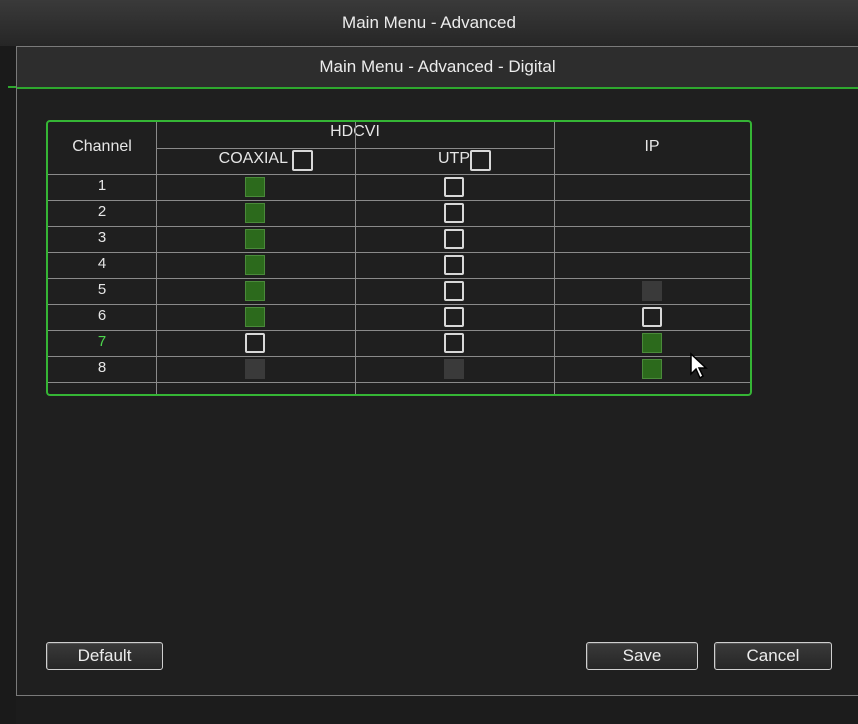  I want to click on channel-header: Channel, so click(102, 146).